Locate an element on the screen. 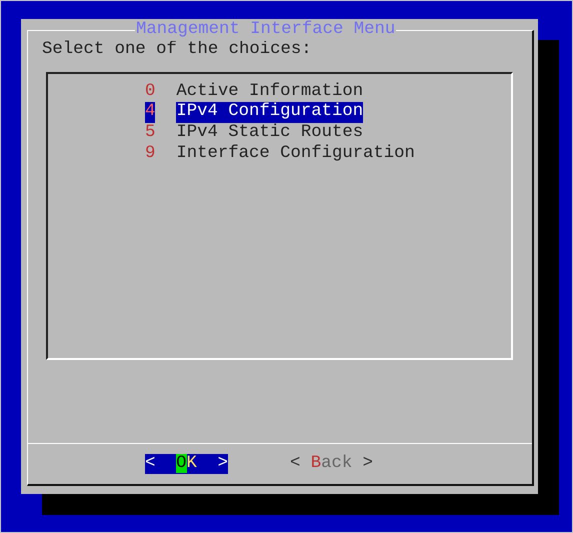 This screenshot has width=573, height=533. back-button: < Back > is located at coordinates (331, 464).